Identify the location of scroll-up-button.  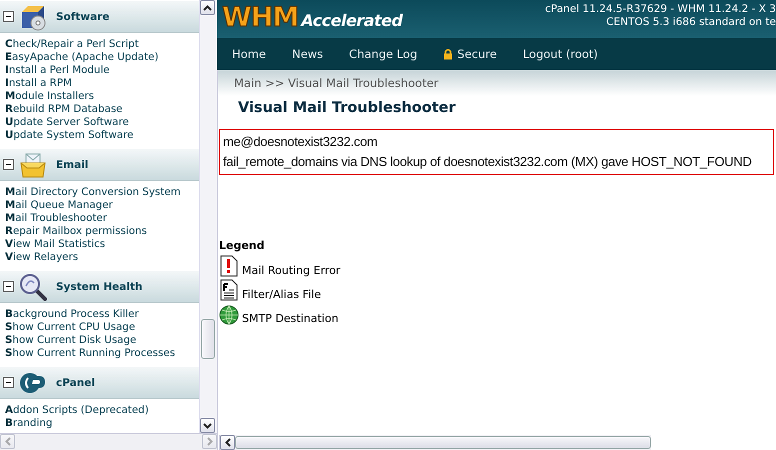
(208, 7).